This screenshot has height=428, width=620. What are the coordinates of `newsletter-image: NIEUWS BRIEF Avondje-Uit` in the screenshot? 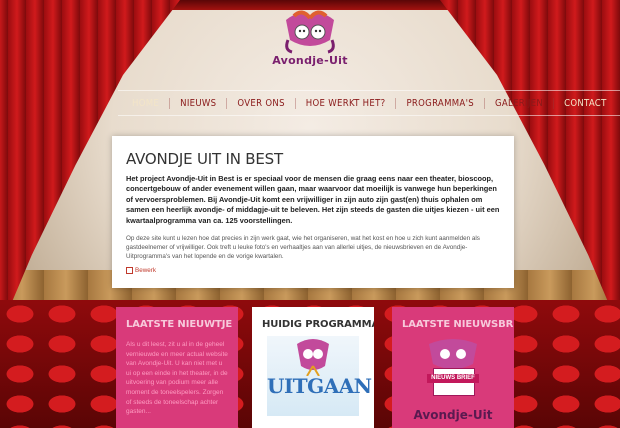 It's located at (453, 380).